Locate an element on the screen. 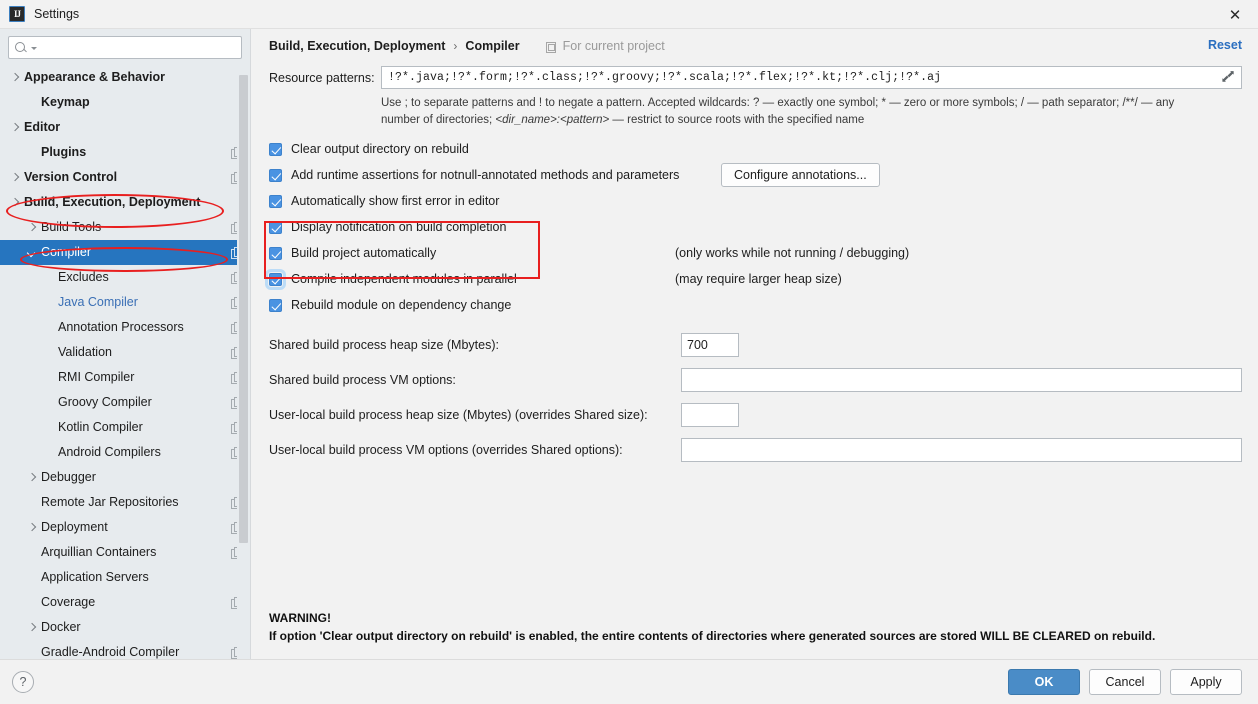  hint-line-2-pre: number of directories; is located at coordinates (438, 119).